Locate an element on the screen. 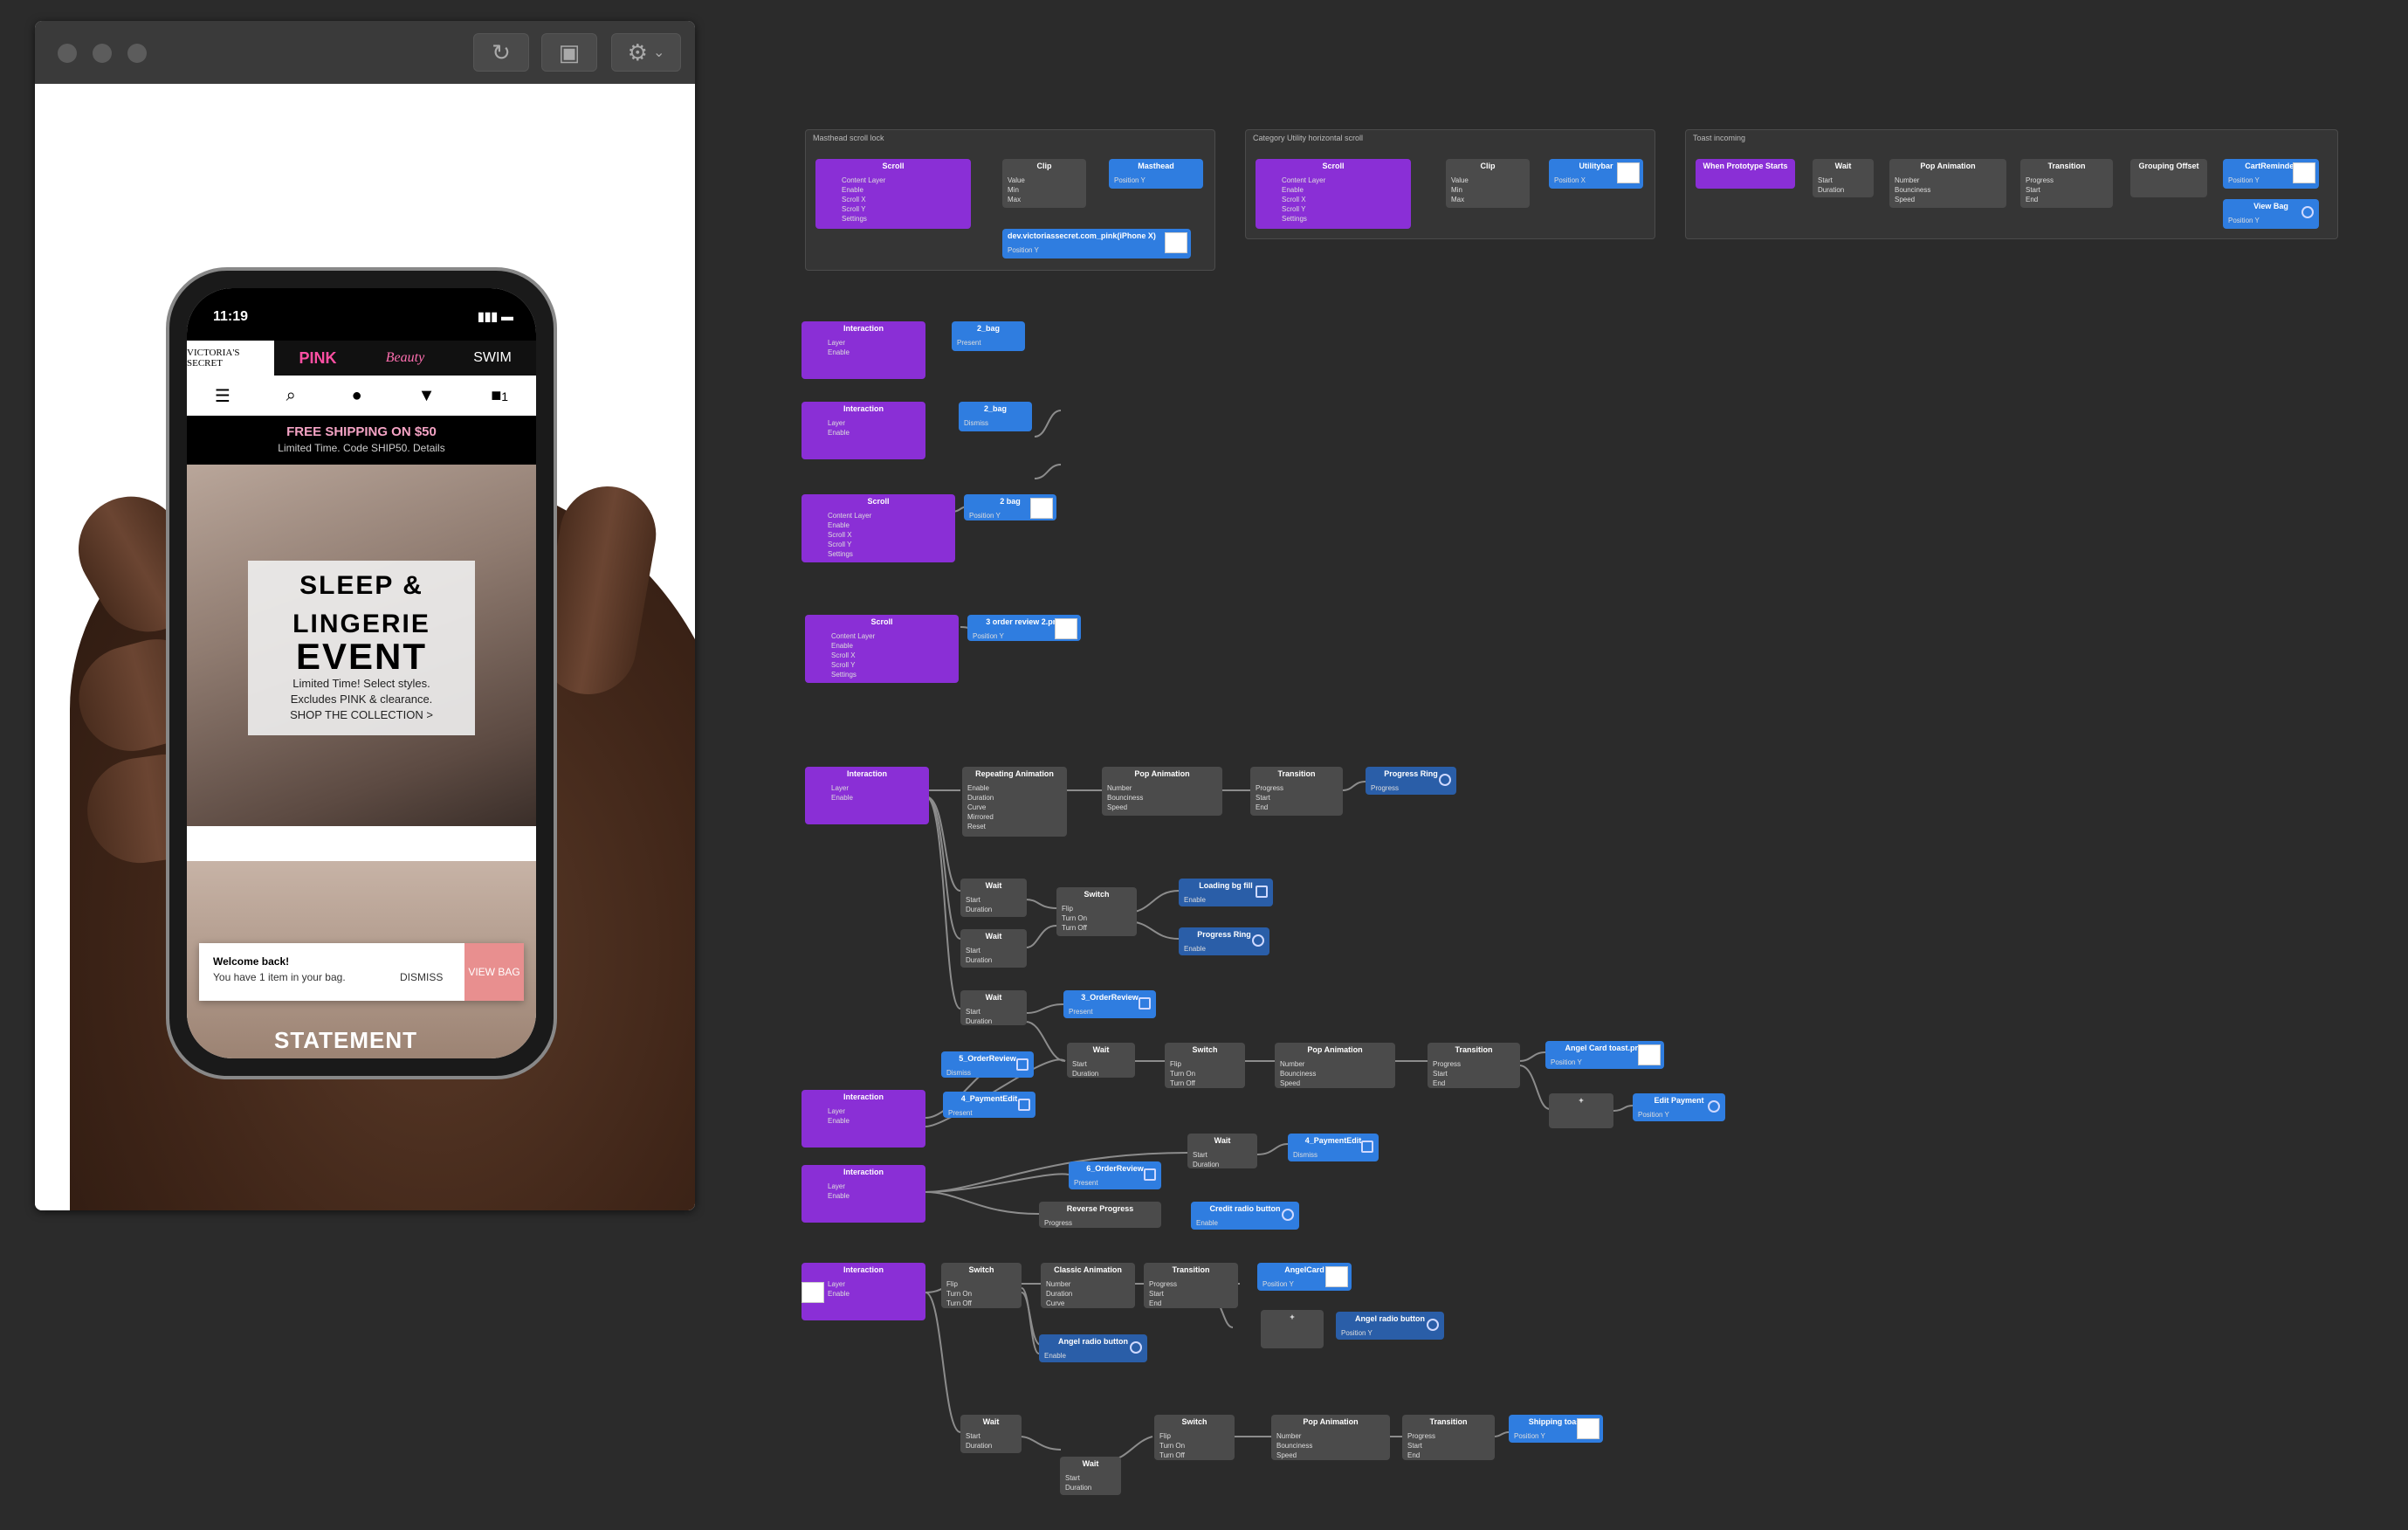  payment-edit-4-node: 4_PaymentEdit Dismiss is located at coordinates (1333, 1147).